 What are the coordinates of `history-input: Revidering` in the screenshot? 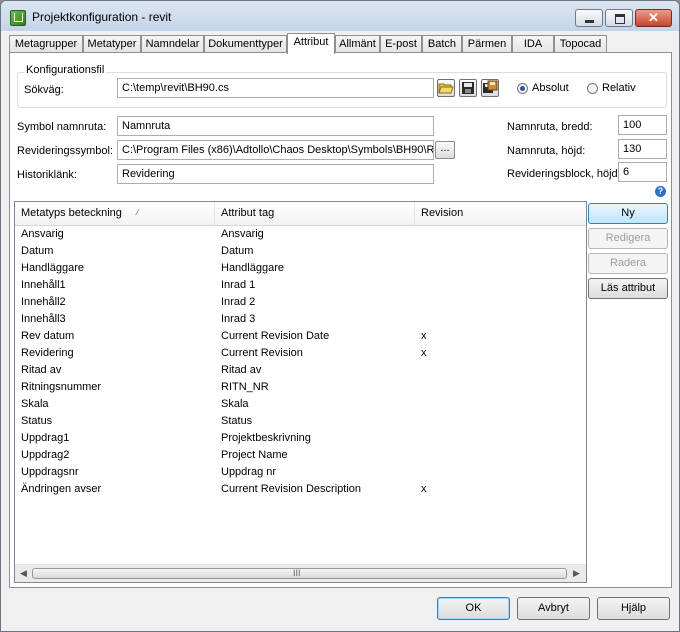 It's located at (275, 174).